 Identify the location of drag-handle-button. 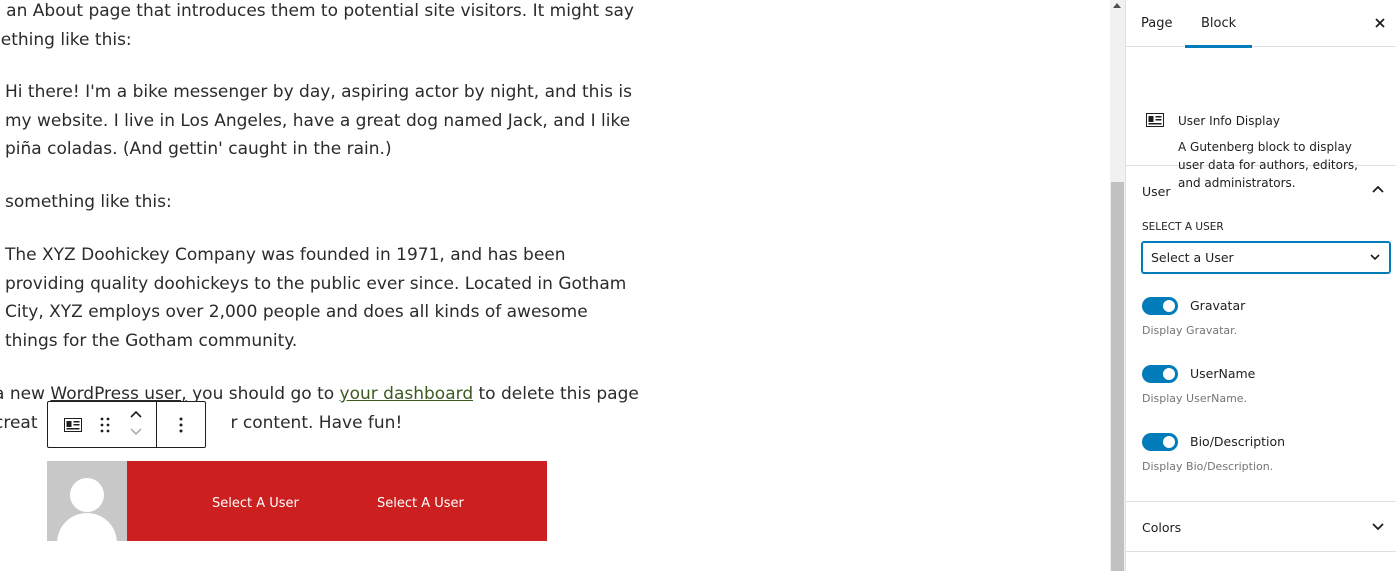
(105, 425).